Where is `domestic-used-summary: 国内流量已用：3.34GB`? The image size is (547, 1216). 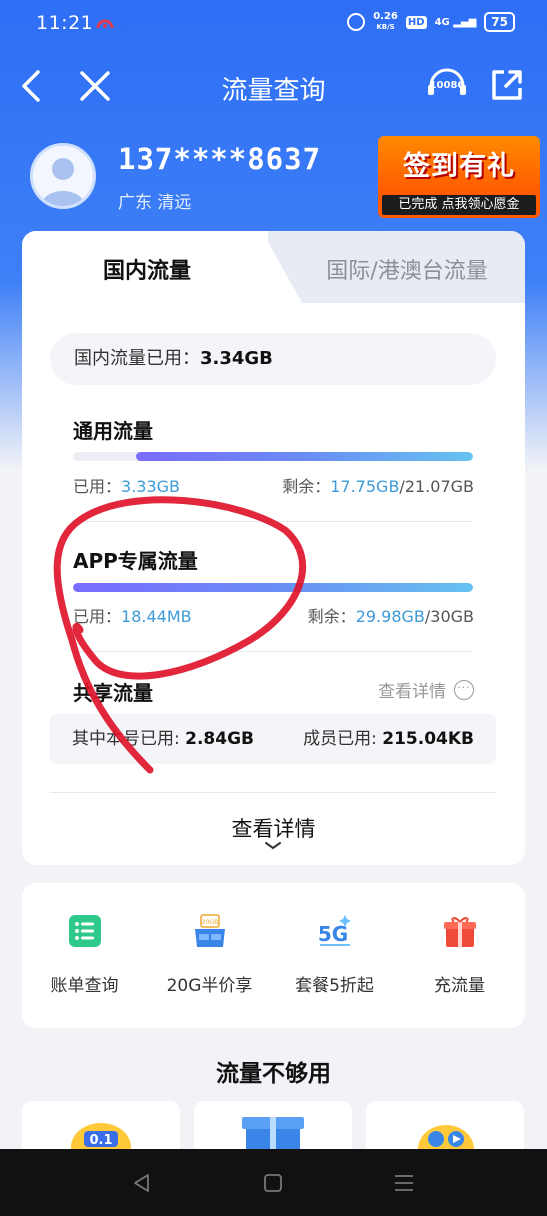 domestic-used-summary: 国内流量已用：3.34GB is located at coordinates (273, 359).